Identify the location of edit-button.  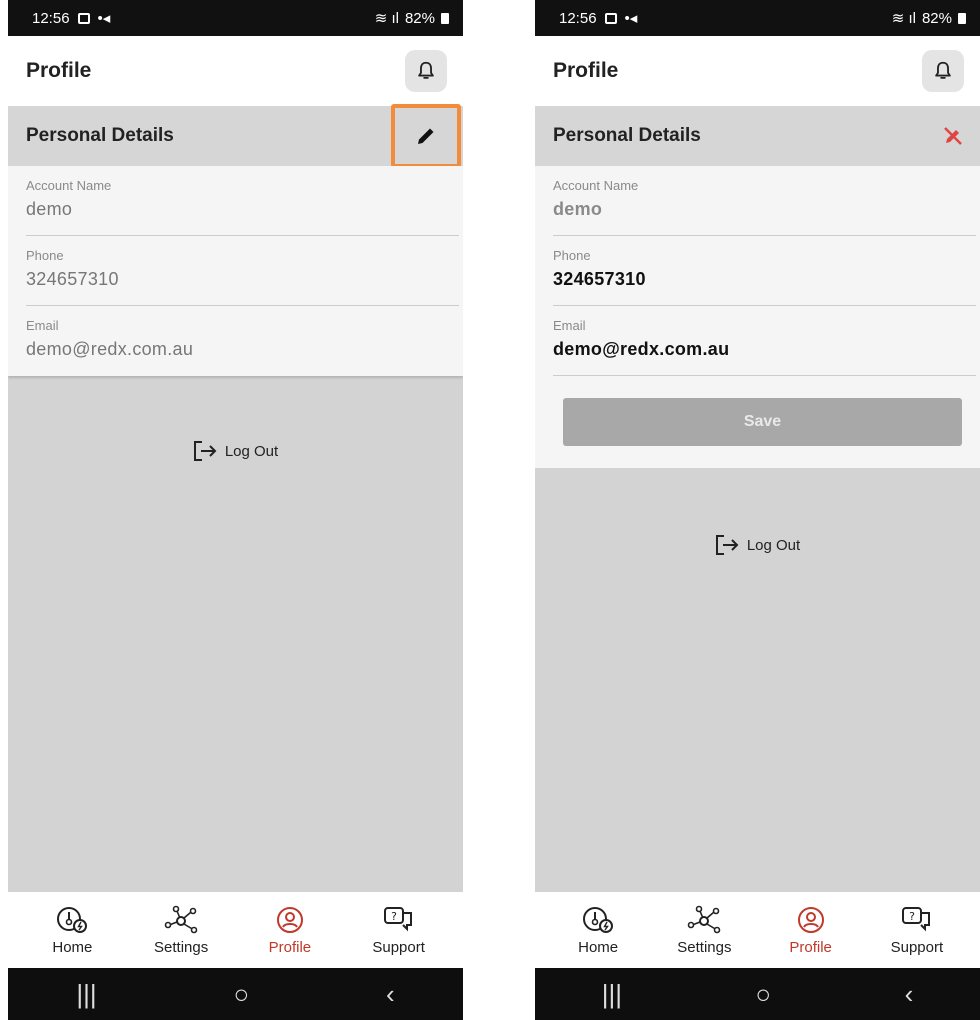
(426, 136).